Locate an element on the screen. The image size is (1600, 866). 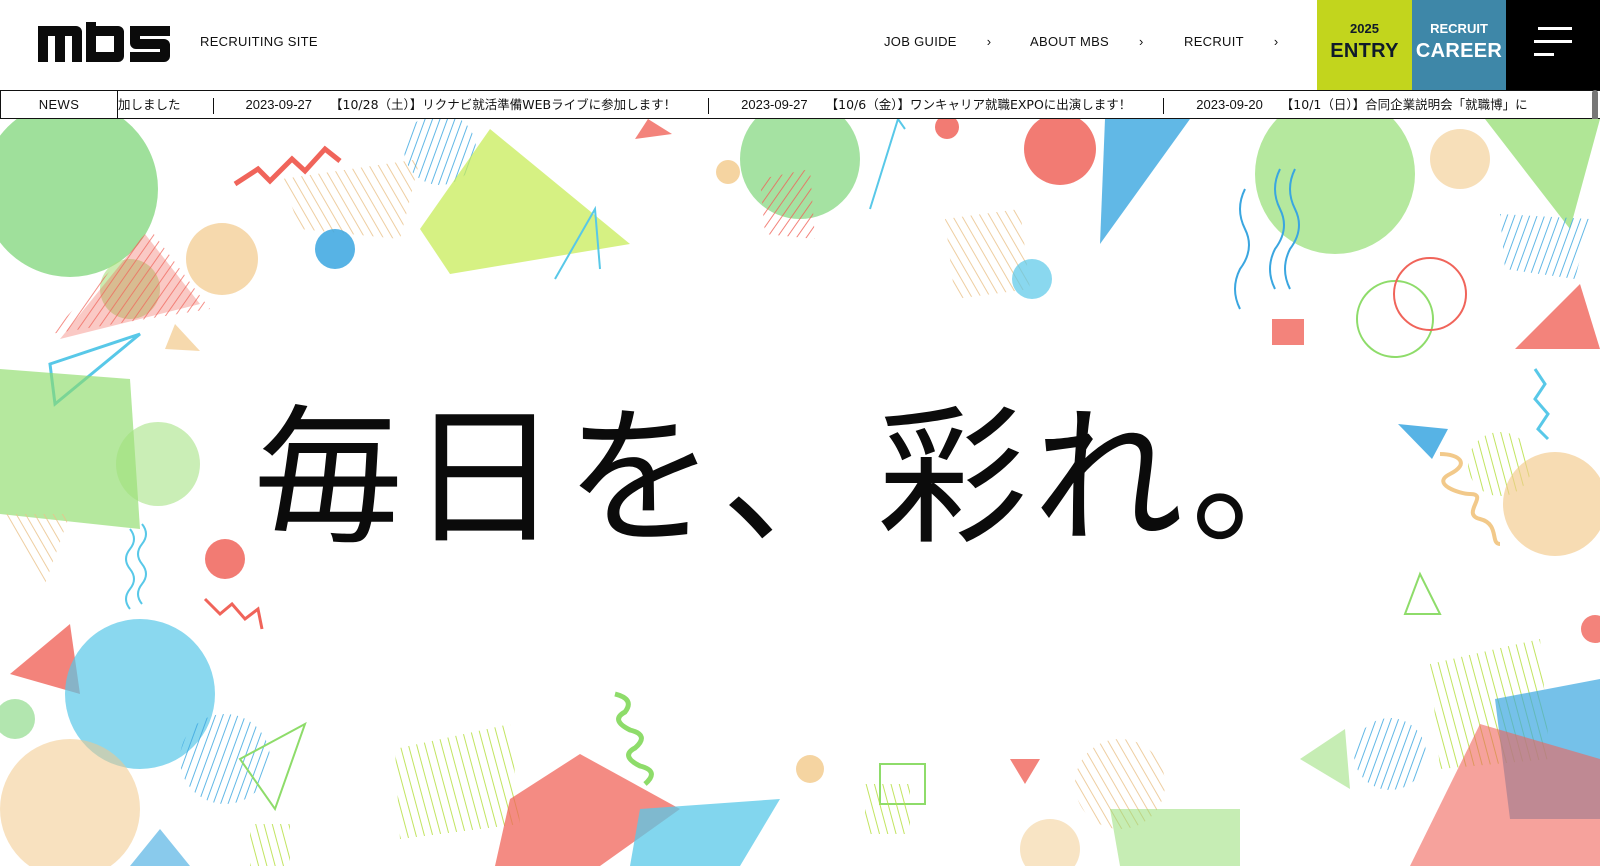
hero-catchphrase: 毎日を、彩れ。 is located at coordinates (800, 479).